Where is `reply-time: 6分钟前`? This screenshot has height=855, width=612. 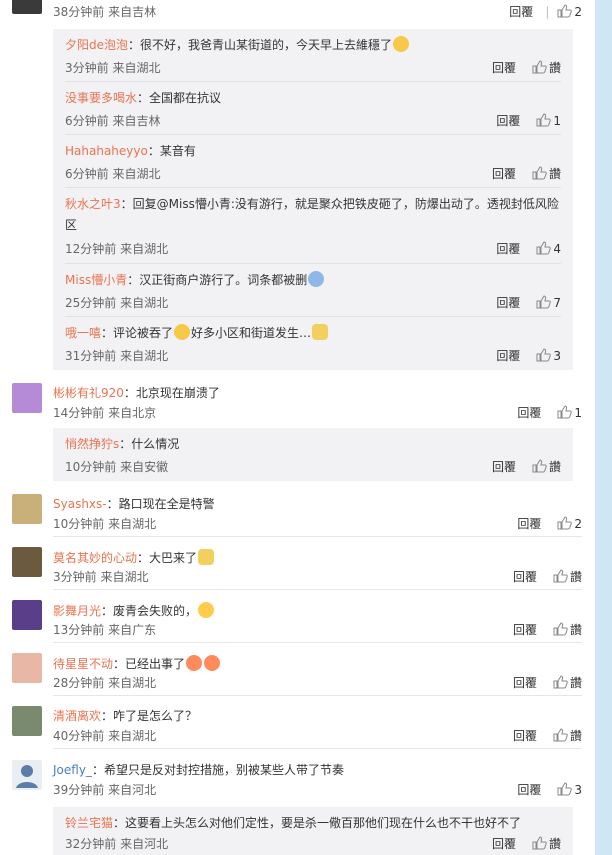 reply-time: 6分钟前 is located at coordinates (87, 121).